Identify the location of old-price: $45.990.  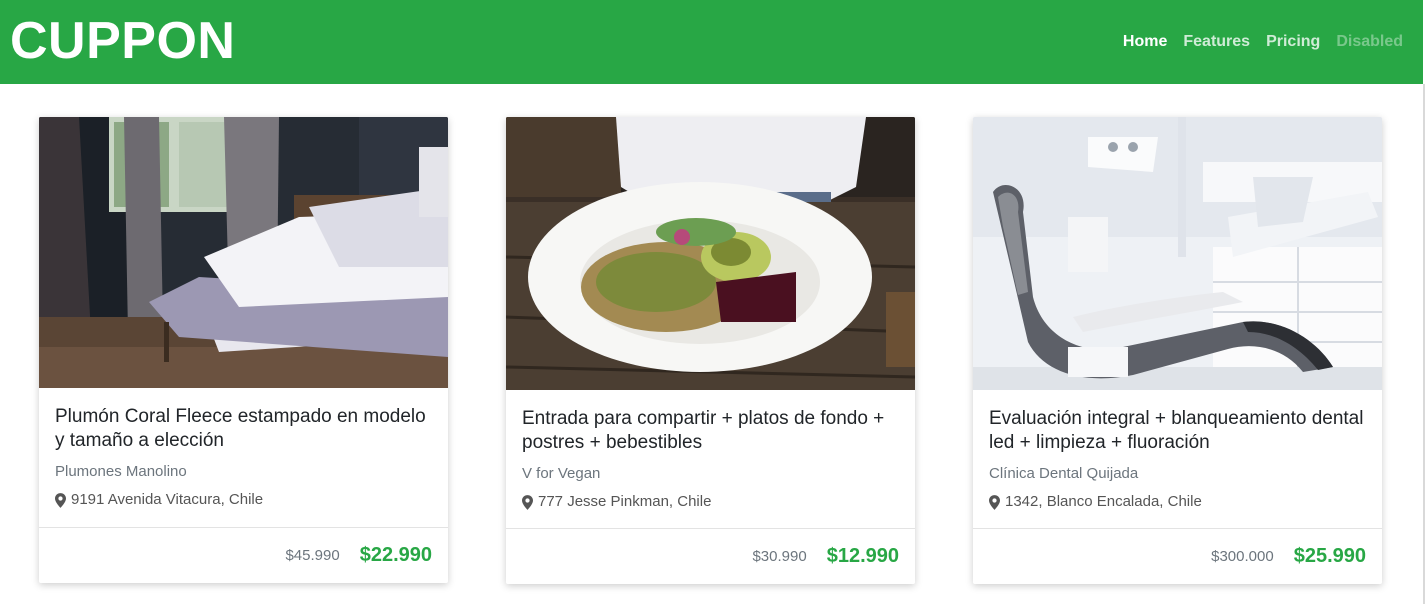
(312, 555).